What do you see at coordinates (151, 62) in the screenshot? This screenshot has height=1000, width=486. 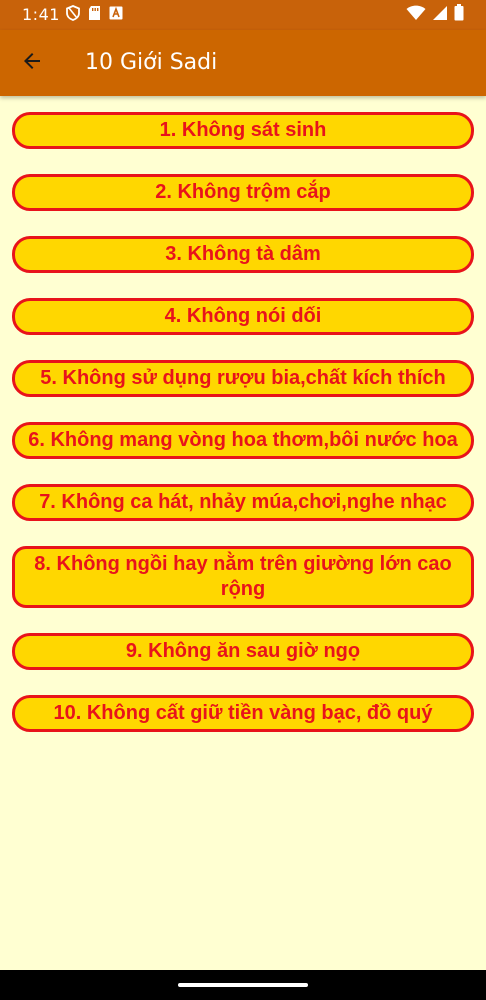 I see `page-title: 10 Giới Sadi` at bounding box center [151, 62].